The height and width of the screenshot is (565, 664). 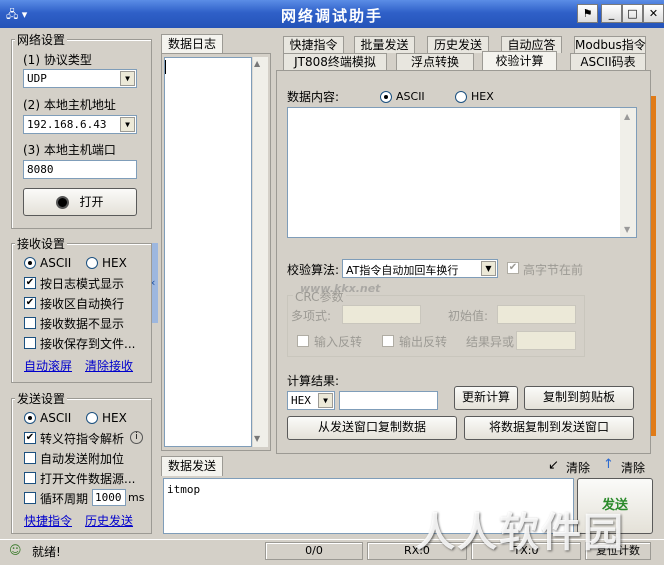 I want to click on pin-icon: ⚑, so click(x=587, y=13).